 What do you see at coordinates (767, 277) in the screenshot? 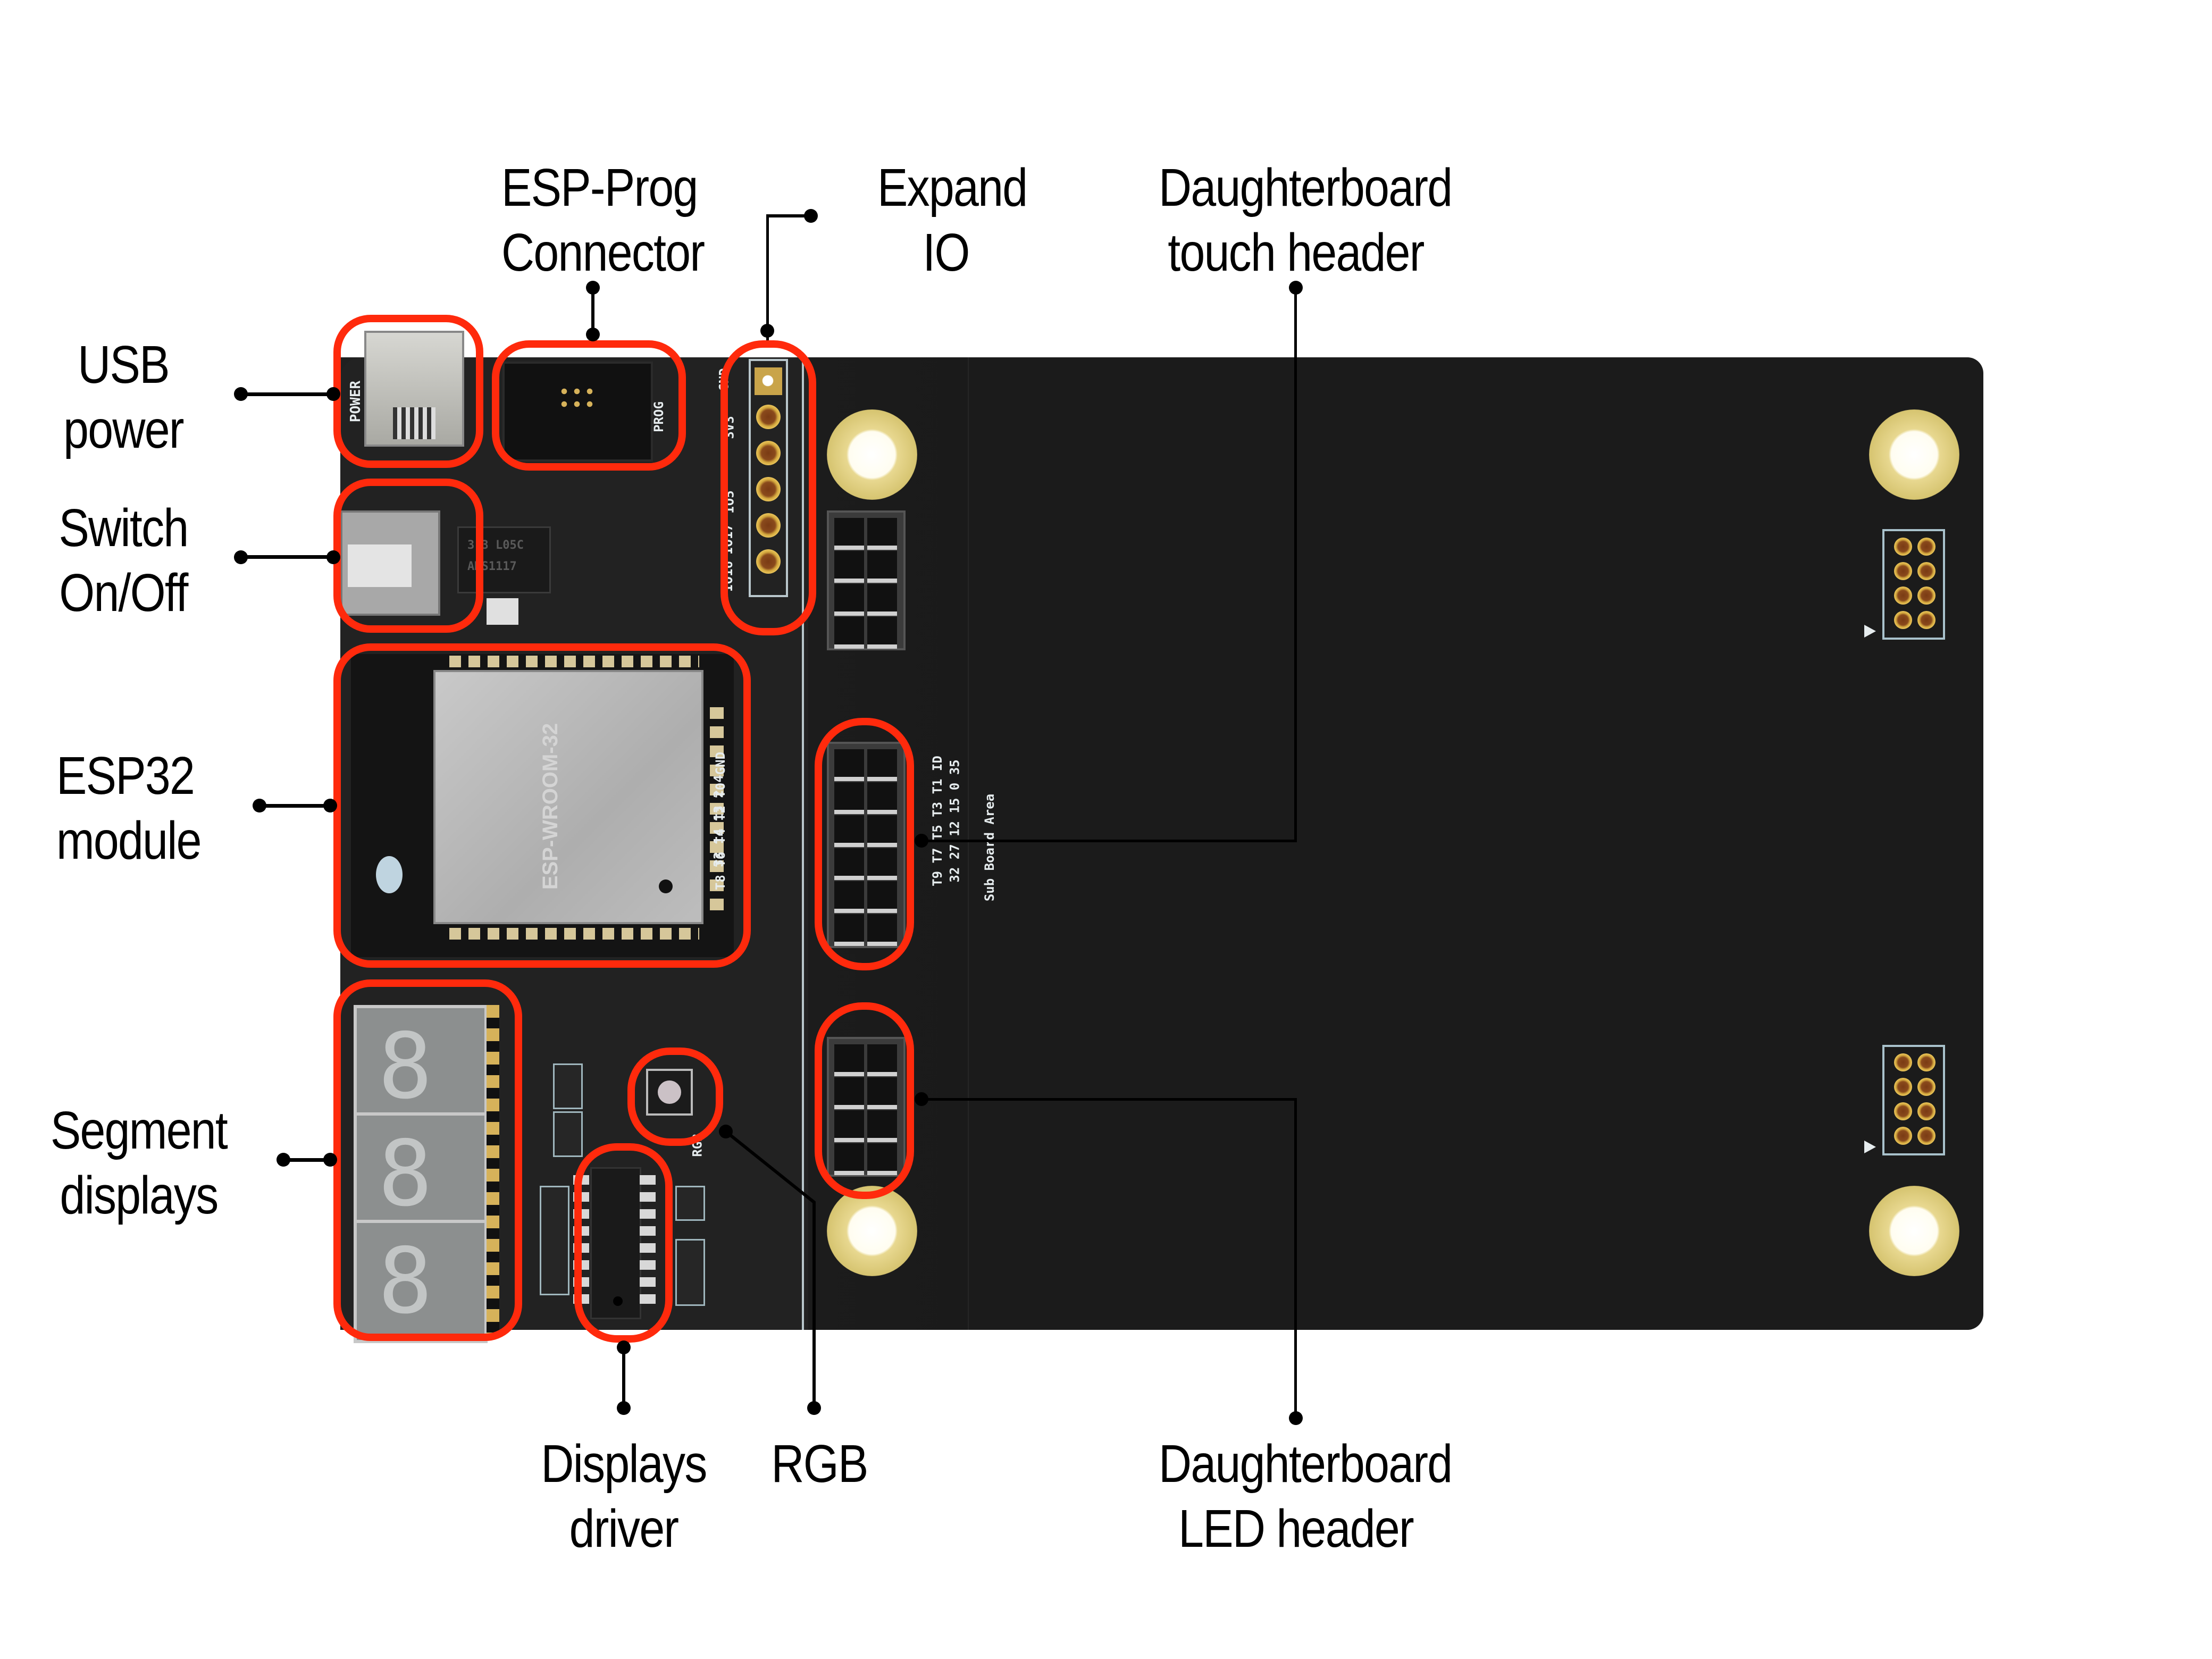
I see `leader-line-expand-io-v` at bounding box center [767, 277].